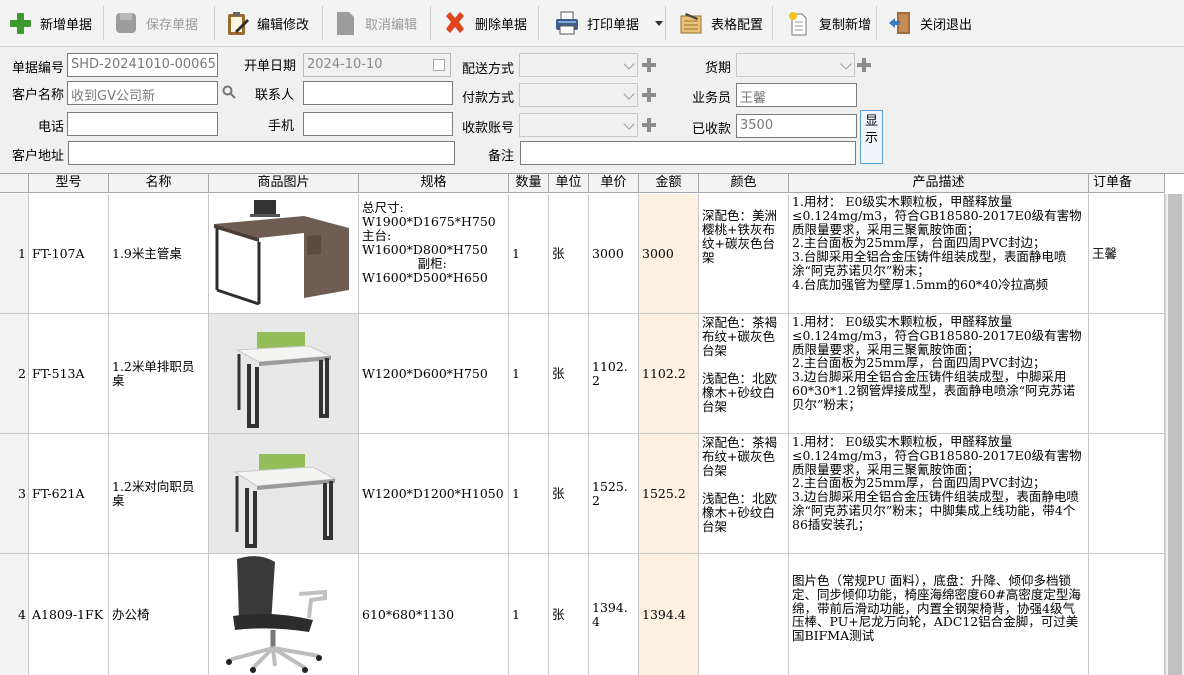 The image size is (1184, 675). What do you see at coordinates (578, 95) in the screenshot?
I see `payment-select` at bounding box center [578, 95].